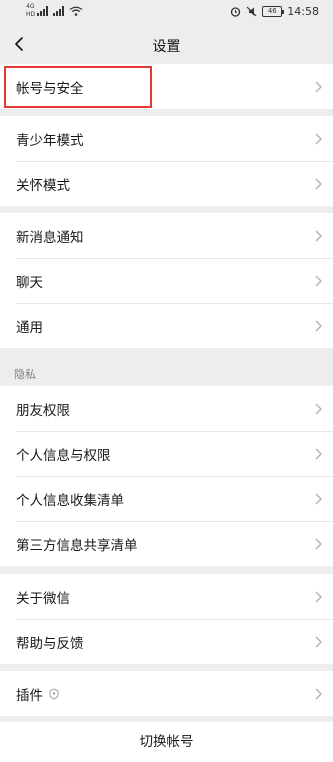  What do you see at coordinates (166, 325) in the screenshot?
I see `menu-item-general: 通用` at bounding box center [166, 325].